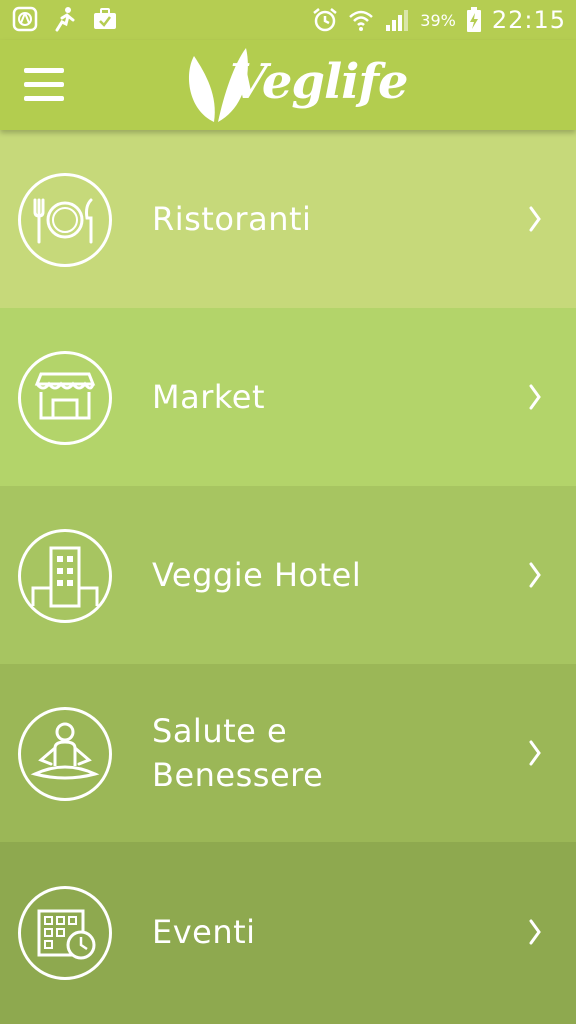 This screenshot has width=576, height=1024. Describe the element at coordinates (325, 20) in the screenshot. I see `alarm-icon` at that location.